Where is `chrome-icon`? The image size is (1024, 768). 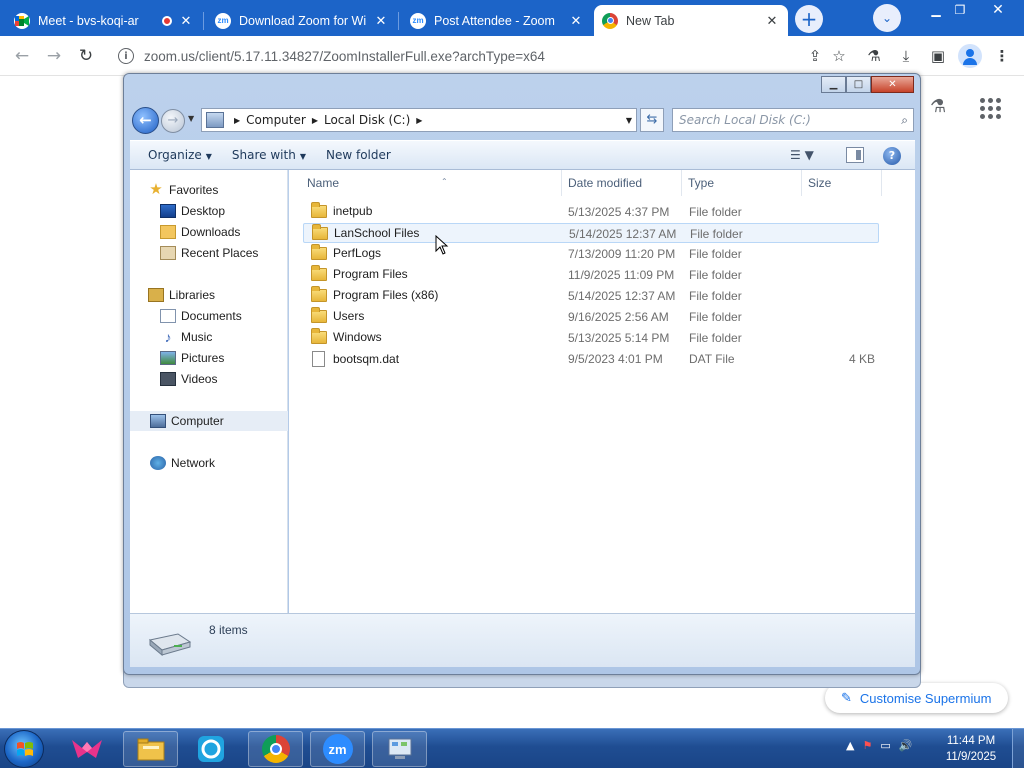
chrome-icon is located at coordinates (275, 749).